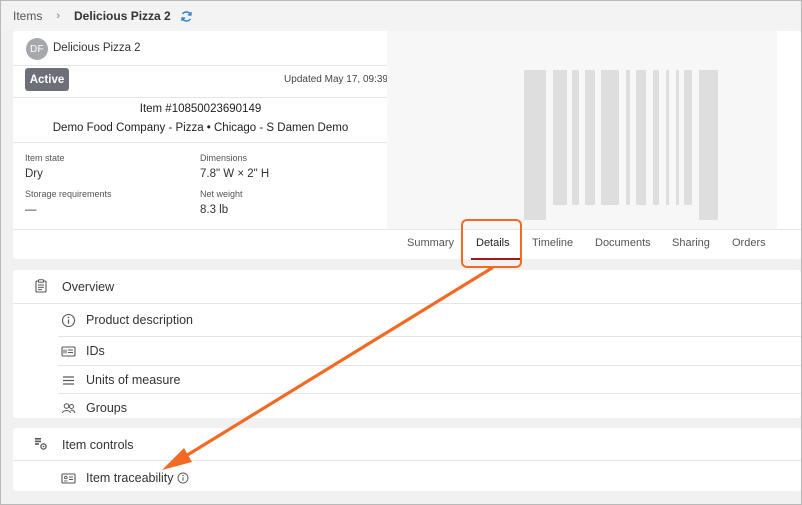 The image size is (802, 505). Describe the element at coordinates (691, 243) in the screenshot. I see `tab-sharing: Sharing` at that location.